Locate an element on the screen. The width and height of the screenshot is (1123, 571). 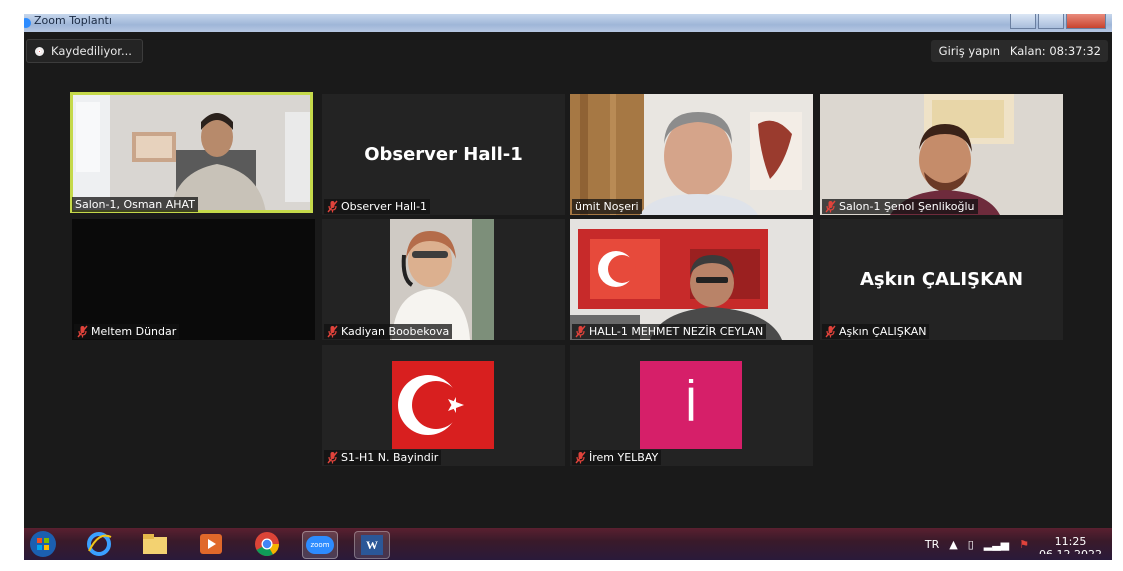
chrome-icon is located at coordinates (267, 544).